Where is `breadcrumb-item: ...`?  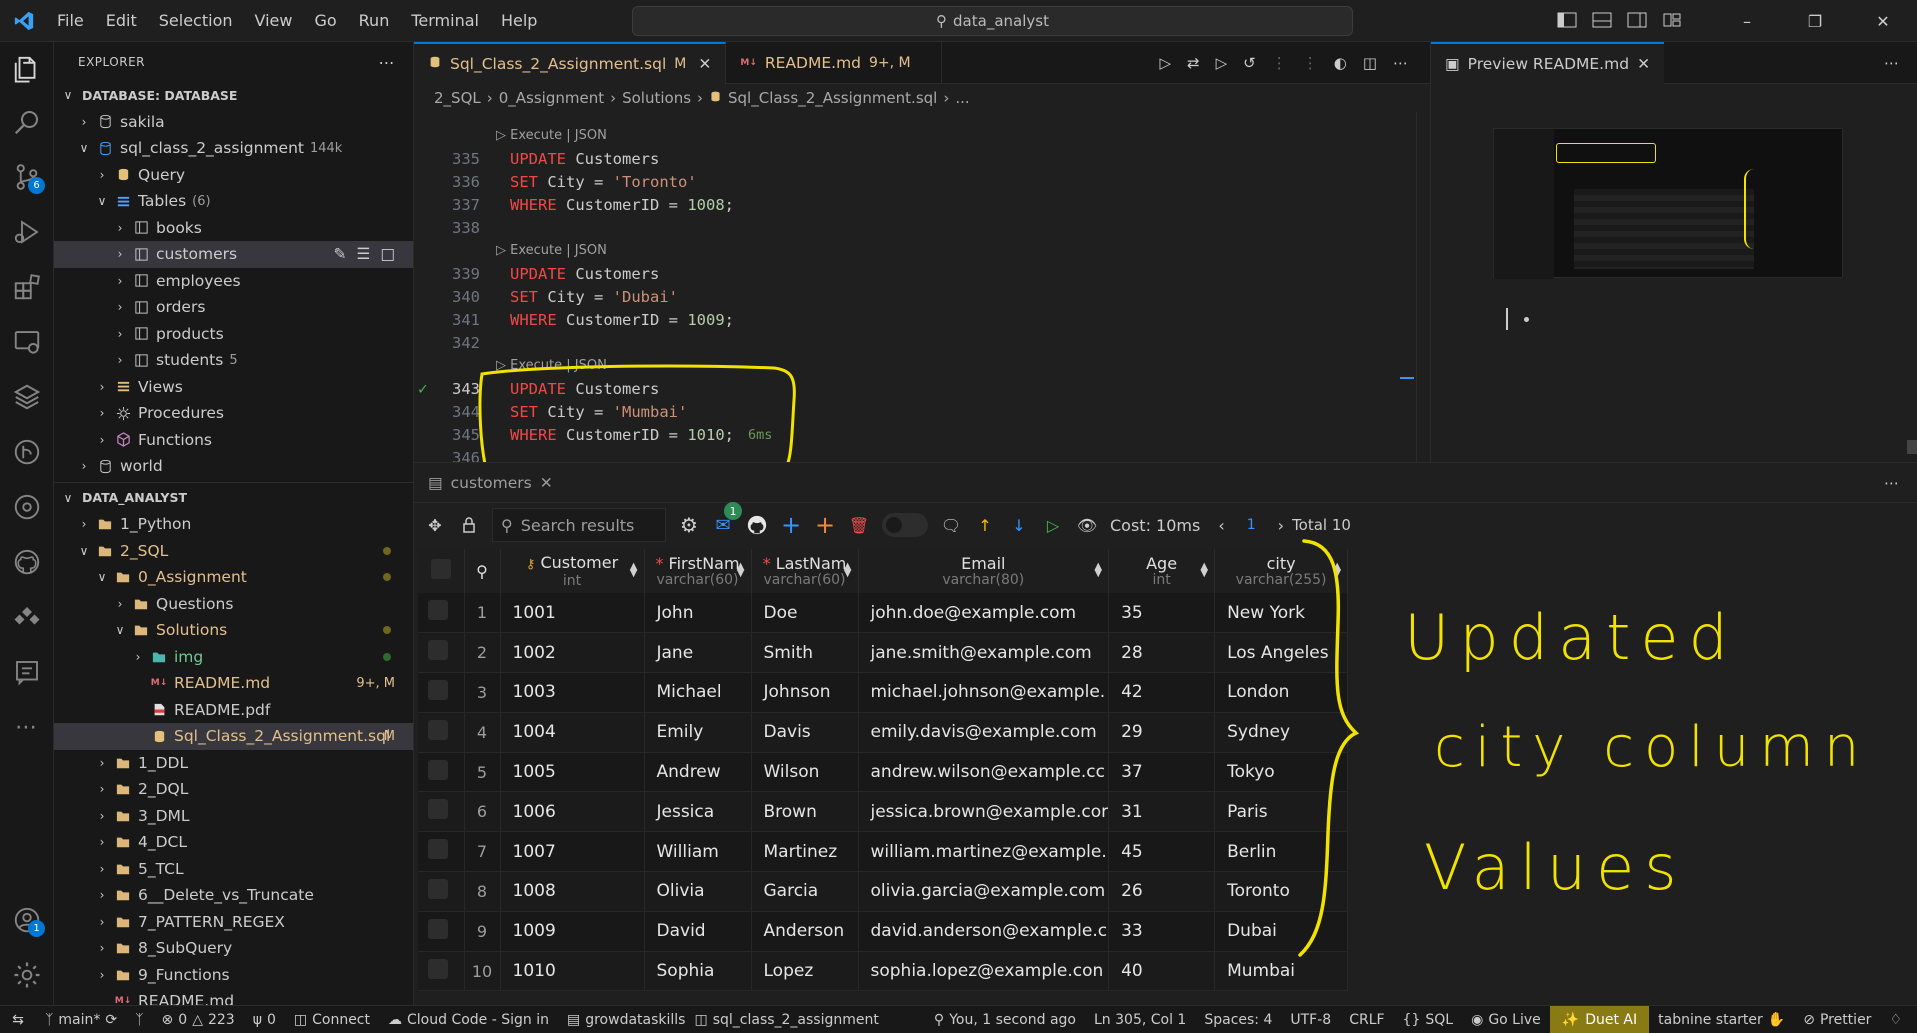 breadcrumb-item: ... is located at coordinates (962, 98).